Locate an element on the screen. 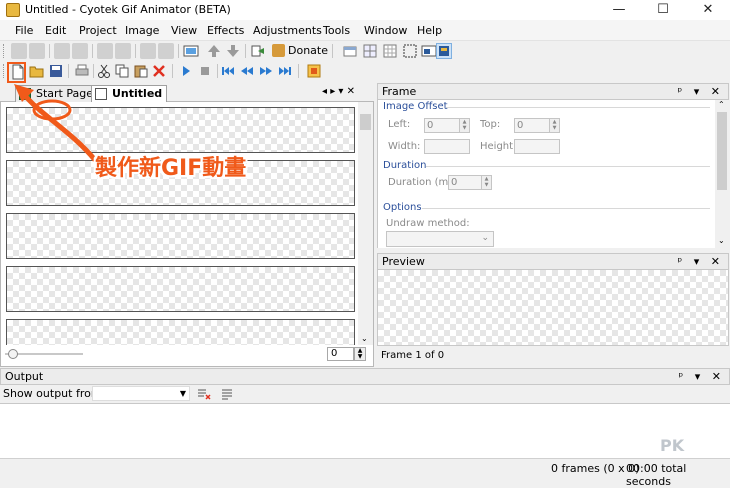  left-label: Left: is located at coordinates (399, 124).